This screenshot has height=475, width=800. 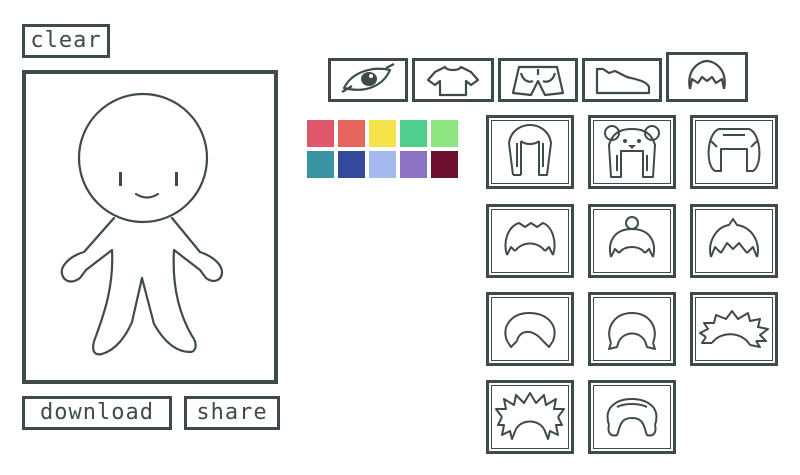 I want to click on hair-short-spiky-icon, so click(x=530, y=239).